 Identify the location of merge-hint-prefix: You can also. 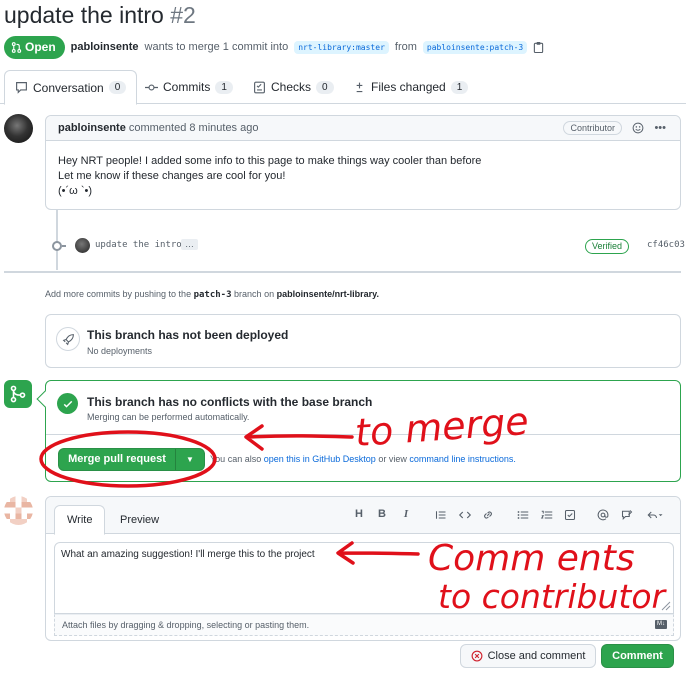
(236, 459).